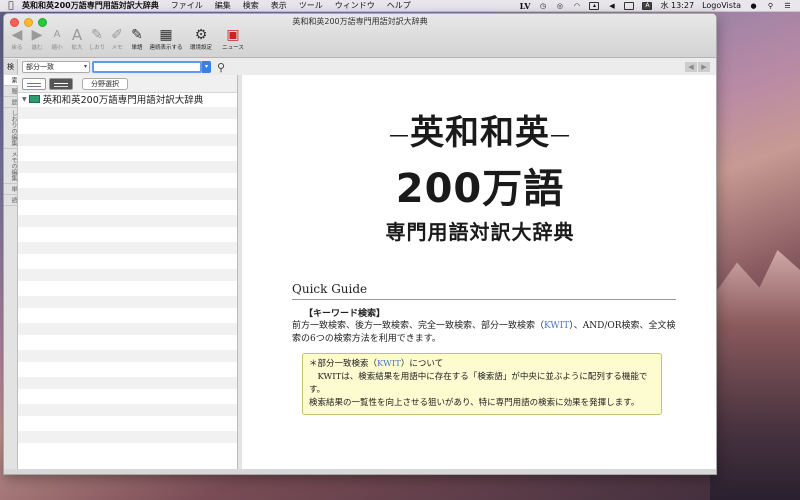 The width and height of the screenshot is (800, 500). What do you see at coordinates (17, 35) in the screenshot?
I see `back-icon: ◀` at bounding box center [17, 35].